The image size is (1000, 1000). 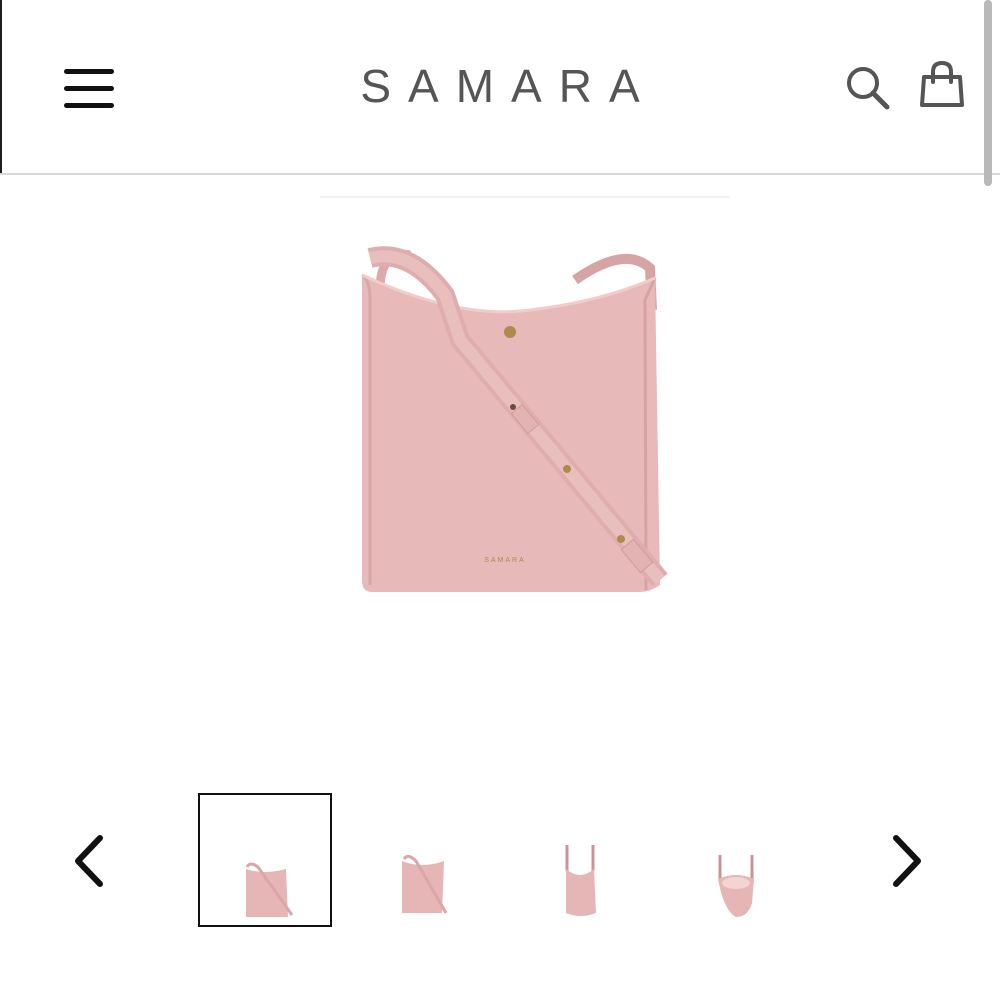 I want to click on bag-illustration: SAMARA, so click(x=514, y=419).